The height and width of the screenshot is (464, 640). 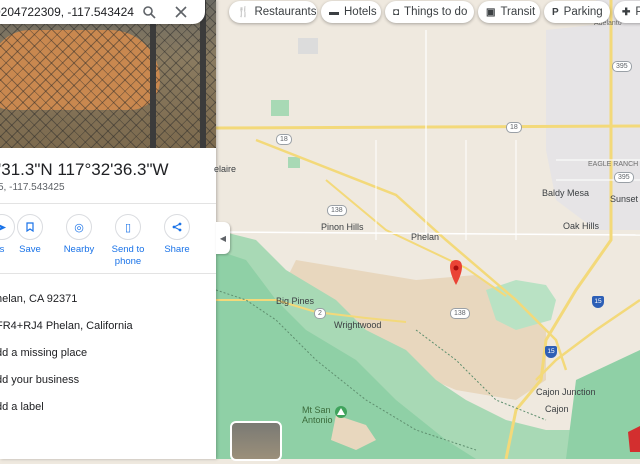 I want to click on label-baldy-mesa: Baldy Mesa, so click(x=566, y=193).